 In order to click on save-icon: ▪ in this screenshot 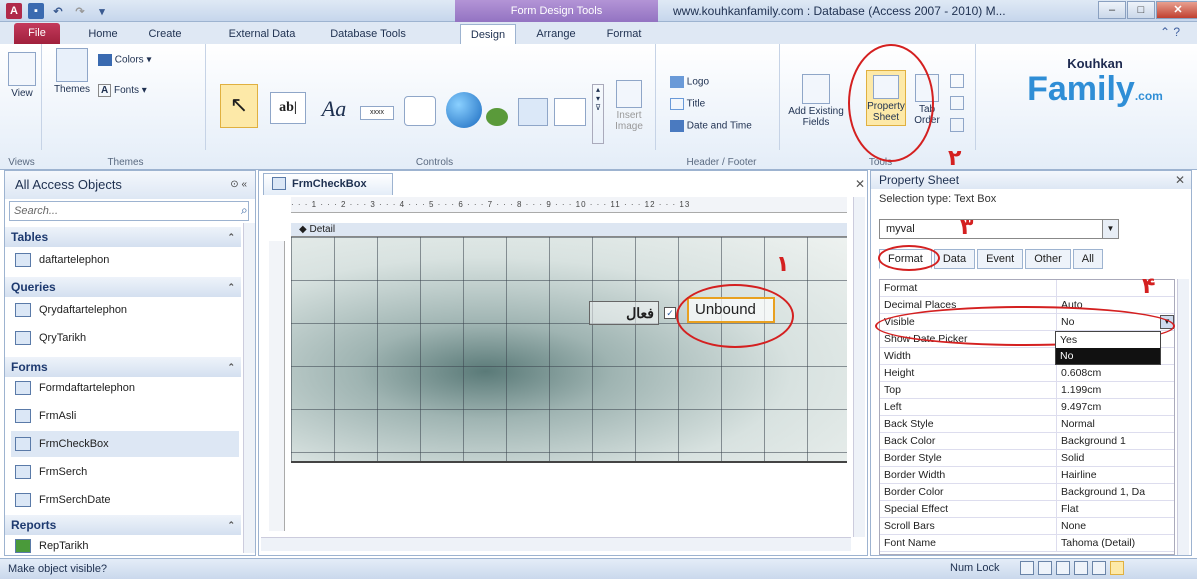, I will do `click(36, 11)`.